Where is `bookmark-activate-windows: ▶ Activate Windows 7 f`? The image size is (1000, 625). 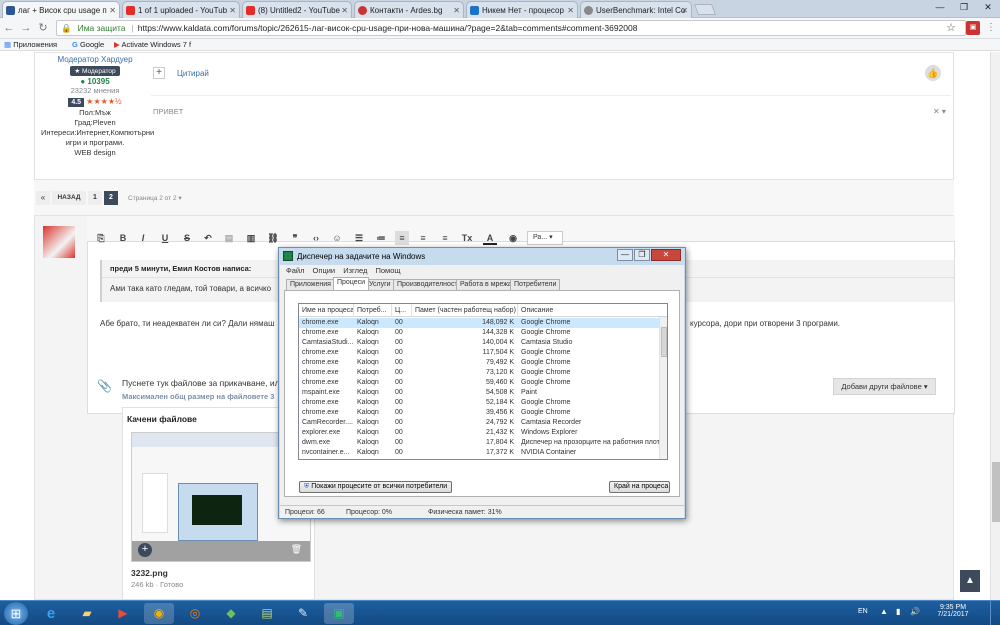 bookmark-activate-windows: ▶ Activate Windows 7 f is located at coordinates (152, 45).